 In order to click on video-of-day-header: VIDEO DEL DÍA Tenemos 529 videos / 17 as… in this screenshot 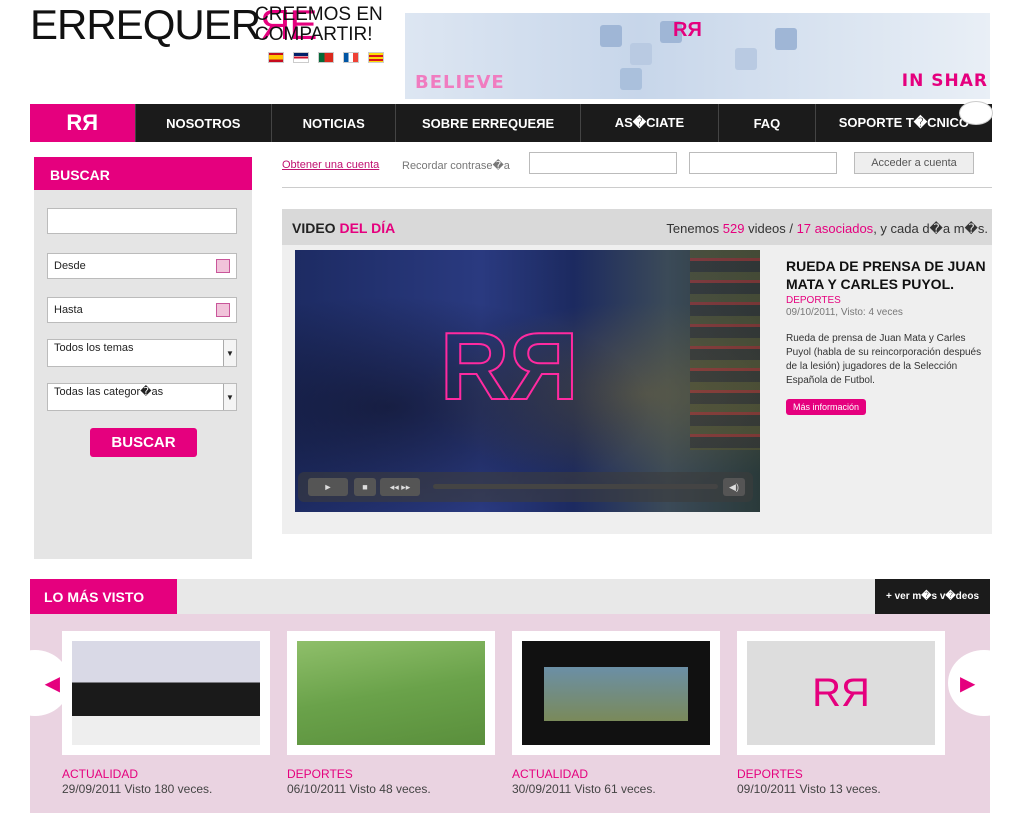, I will do `click(637, 227)`.